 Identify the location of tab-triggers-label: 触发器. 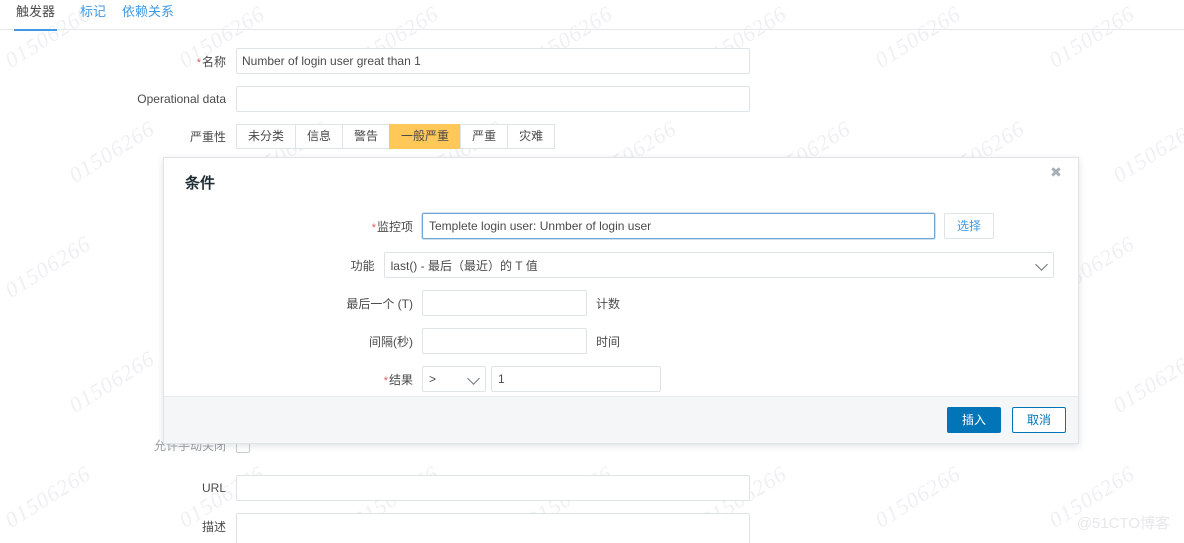
(36, 11).